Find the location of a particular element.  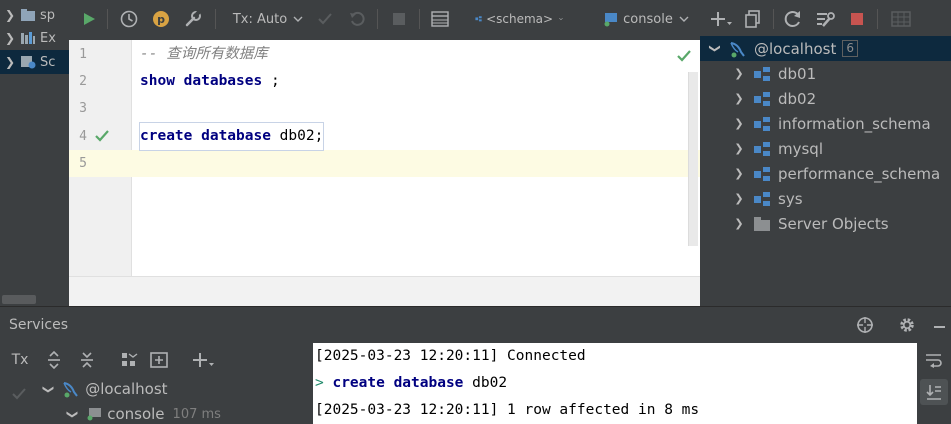

tree-item-schema: ❯ sys is located at coordinates (825, 198).